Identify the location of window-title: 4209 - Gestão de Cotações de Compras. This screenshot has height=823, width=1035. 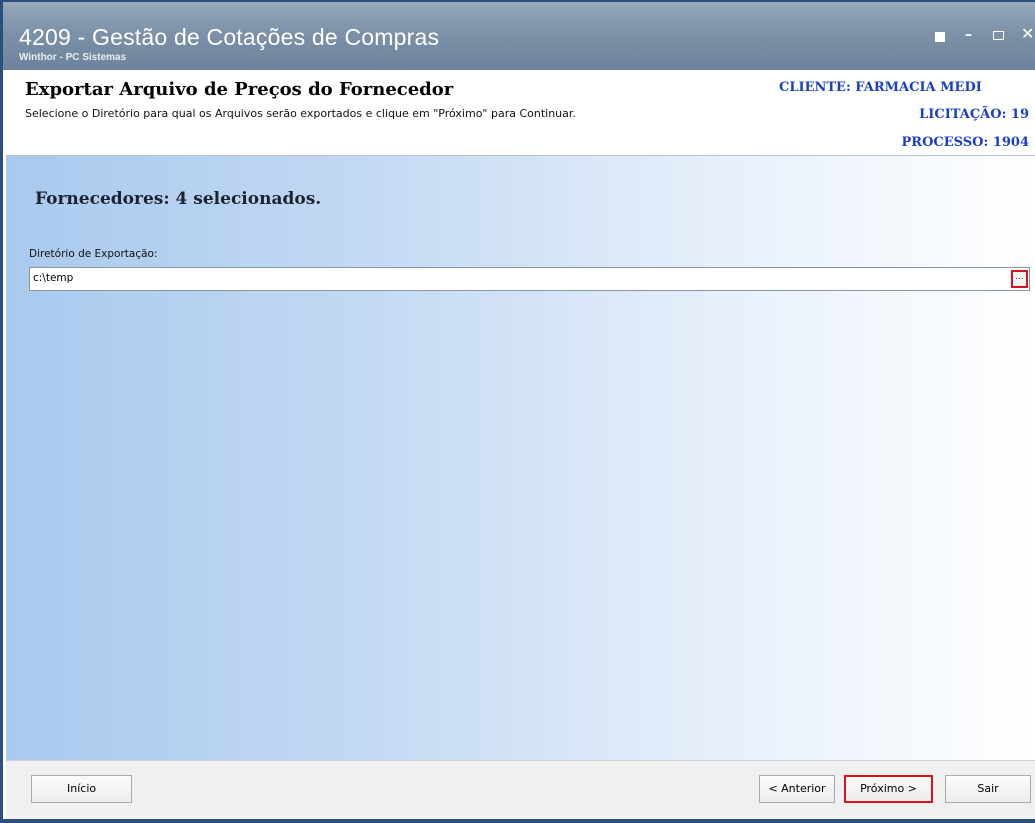
(229, 37).